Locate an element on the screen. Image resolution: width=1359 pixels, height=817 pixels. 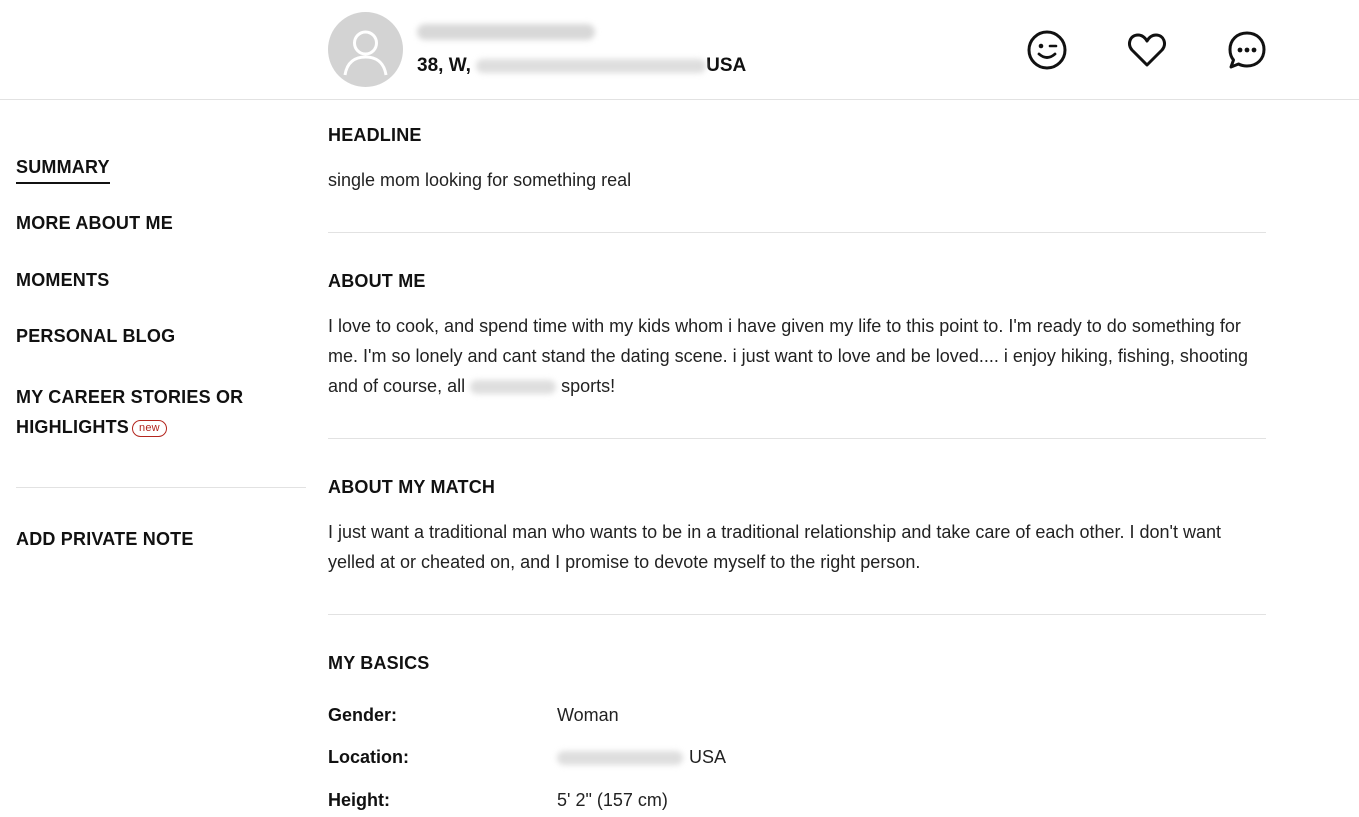
avatar is located at coordinates (365, 49).